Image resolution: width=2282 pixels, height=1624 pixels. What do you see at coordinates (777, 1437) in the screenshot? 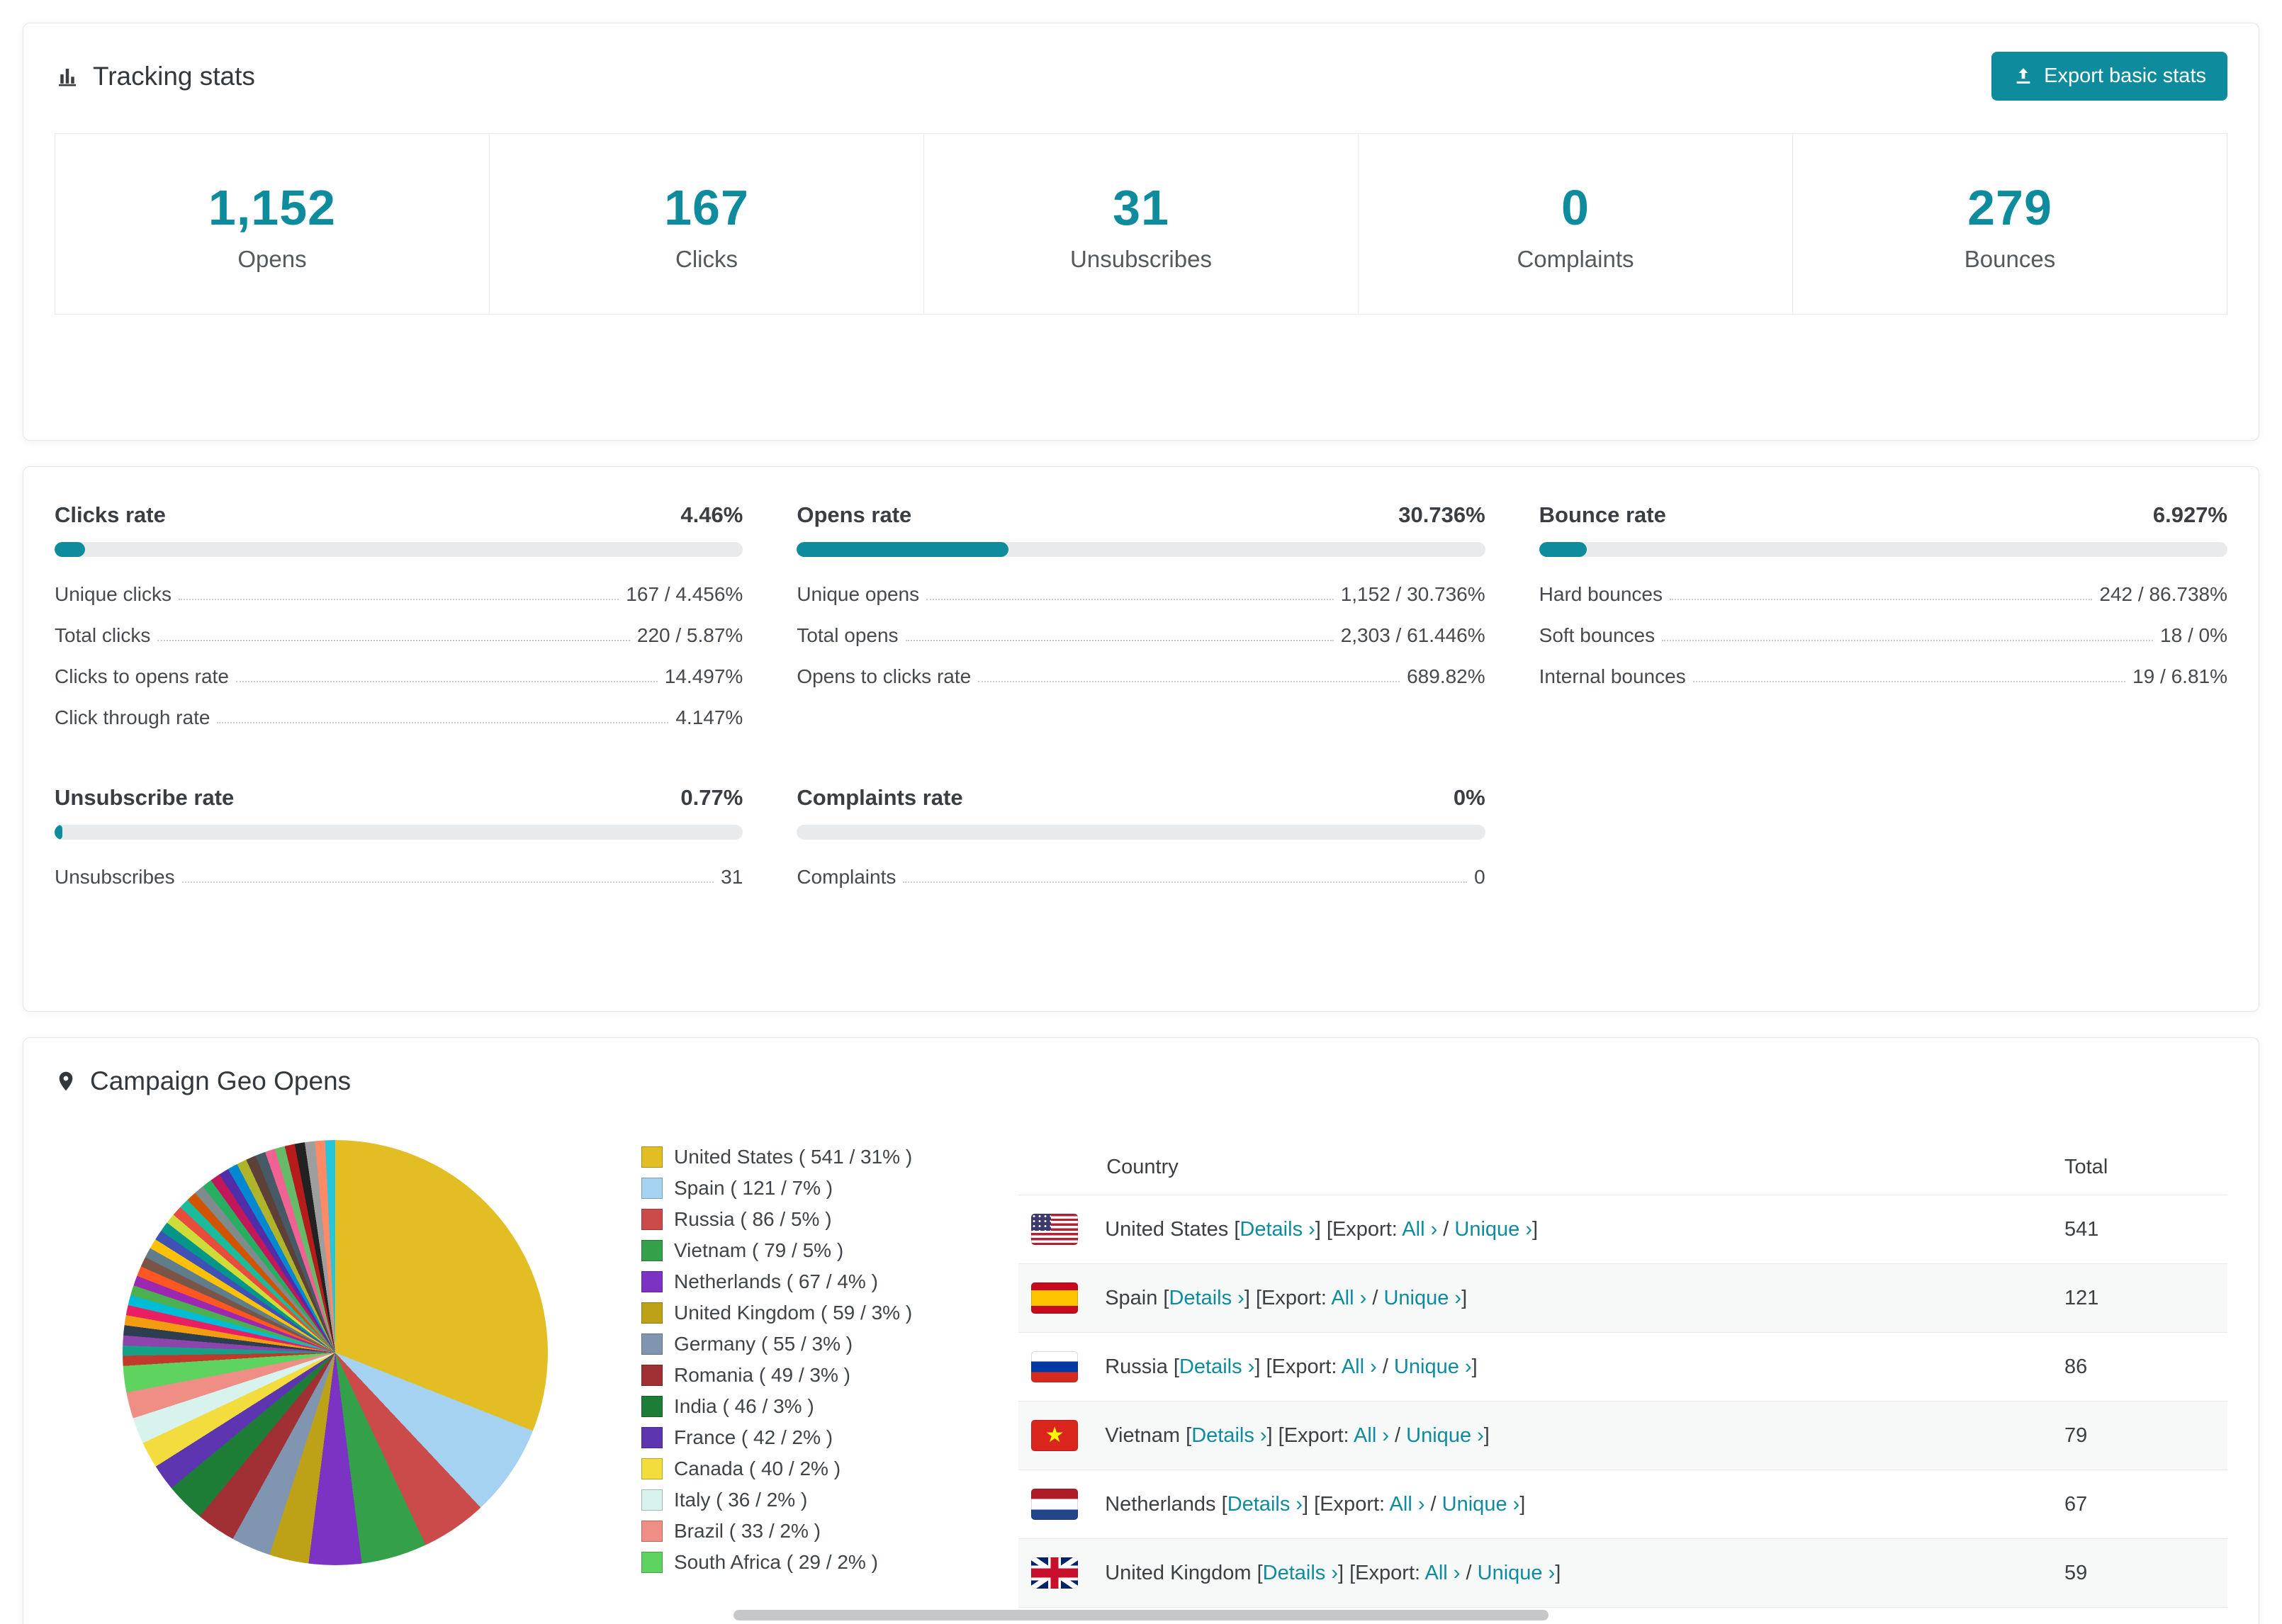
I see `legend-item-france: France ( 42 / 2% )` at bounding box center [777, 1437].